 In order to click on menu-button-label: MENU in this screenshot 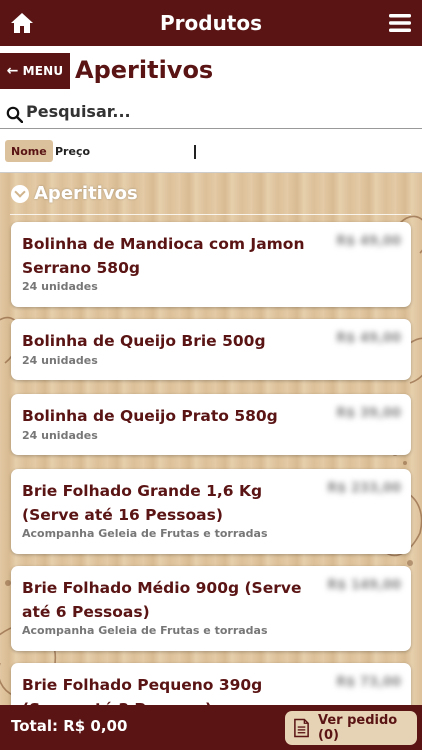, I will do `click(43, 71)`.